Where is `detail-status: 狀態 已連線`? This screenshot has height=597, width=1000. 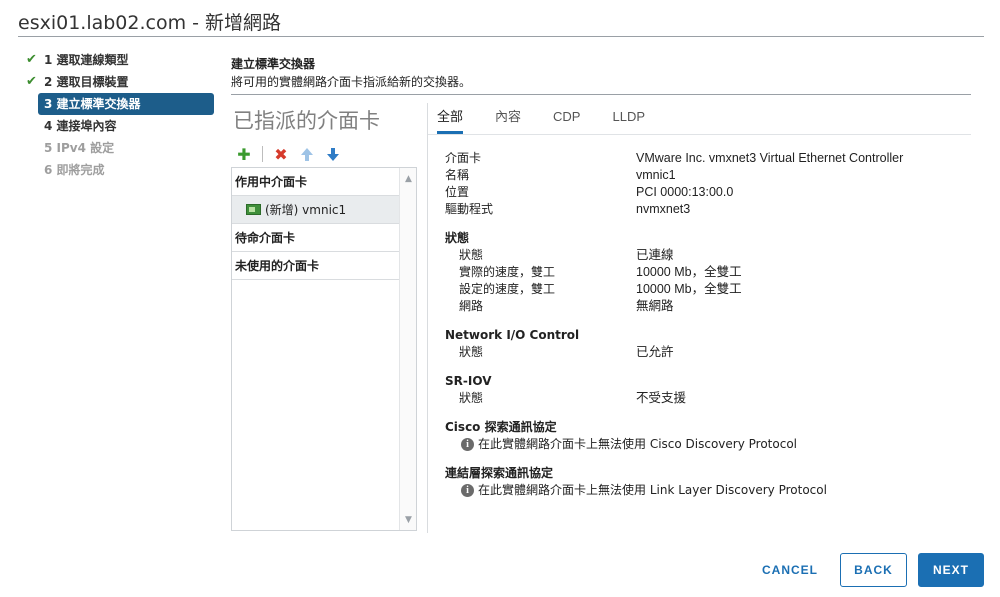
detail-status: 狀態 已連線 is located at coordinates (710, 255).